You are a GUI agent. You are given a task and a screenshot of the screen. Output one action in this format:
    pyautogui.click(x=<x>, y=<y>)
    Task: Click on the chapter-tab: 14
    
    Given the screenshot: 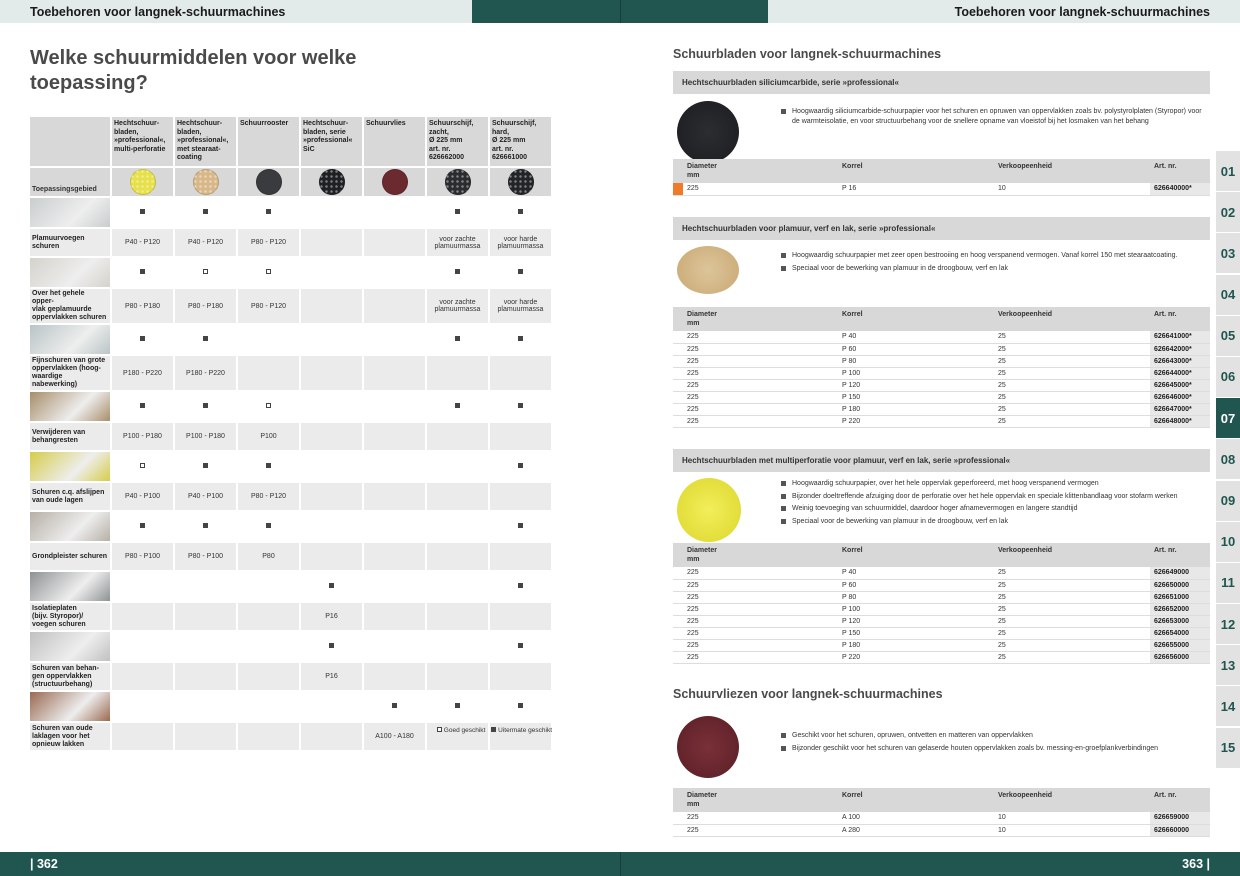 What is the action you would take?
    pyautogui.click(x=1228, y=706)
    